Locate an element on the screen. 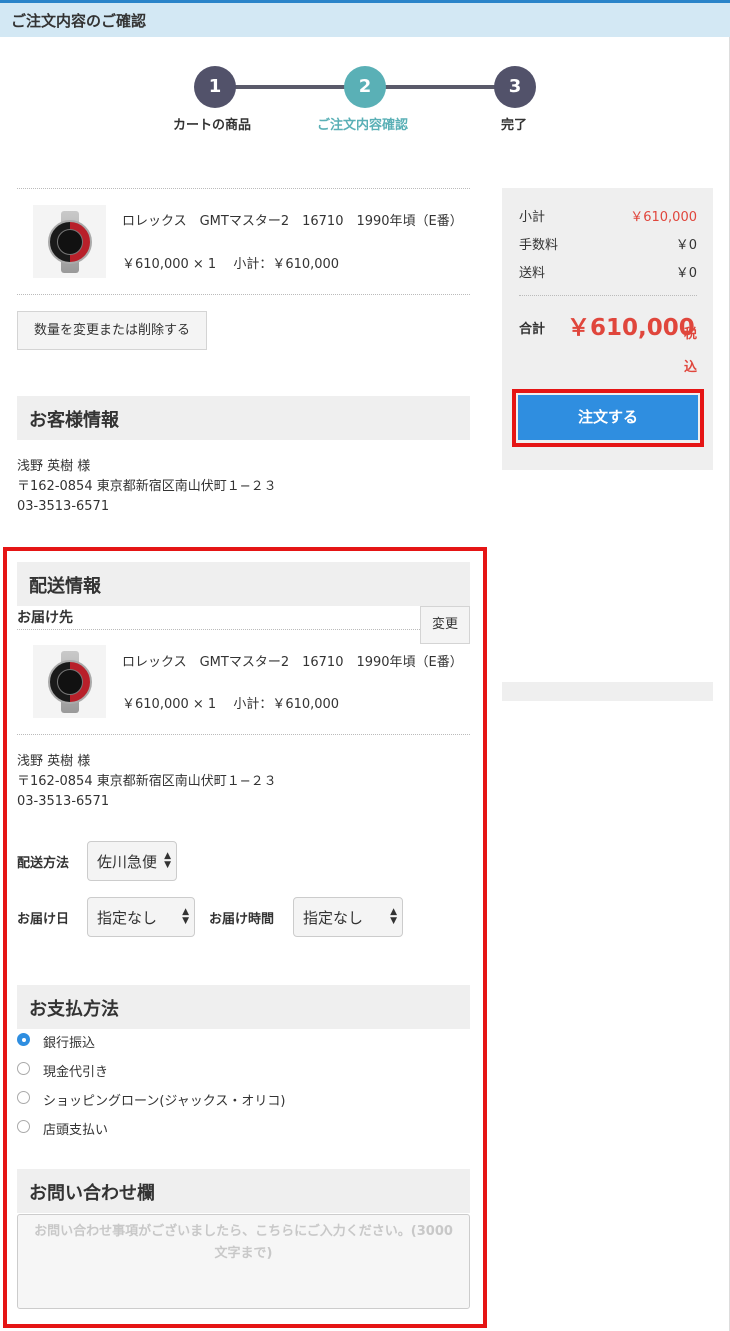  destination-label: お届け先 is located at coordinates (45, 618).